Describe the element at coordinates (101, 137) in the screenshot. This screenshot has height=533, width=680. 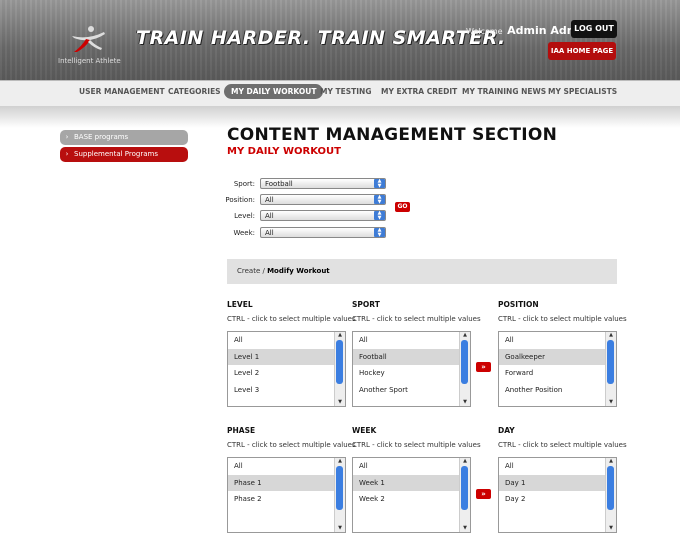
I see `sidebar-item-label: BASE programs` at that location.